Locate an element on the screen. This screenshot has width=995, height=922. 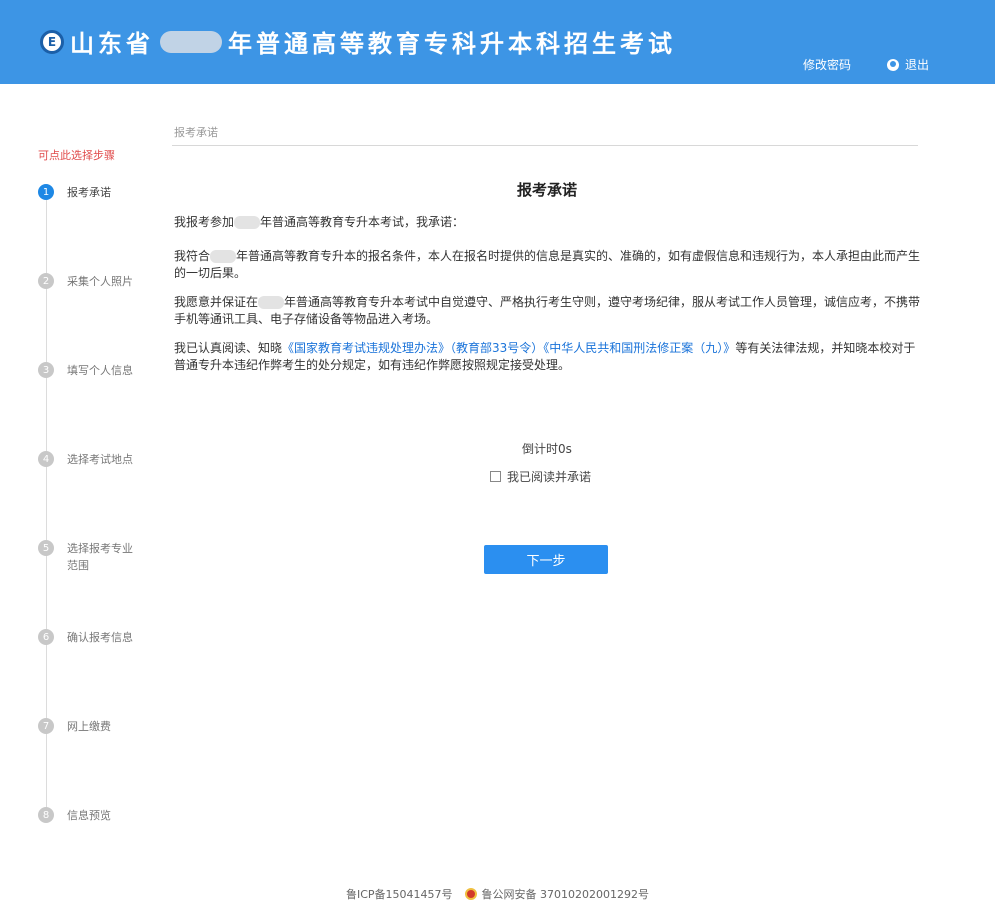
step-label: 选择报考专业范围 is located at coordinates (100, 557).